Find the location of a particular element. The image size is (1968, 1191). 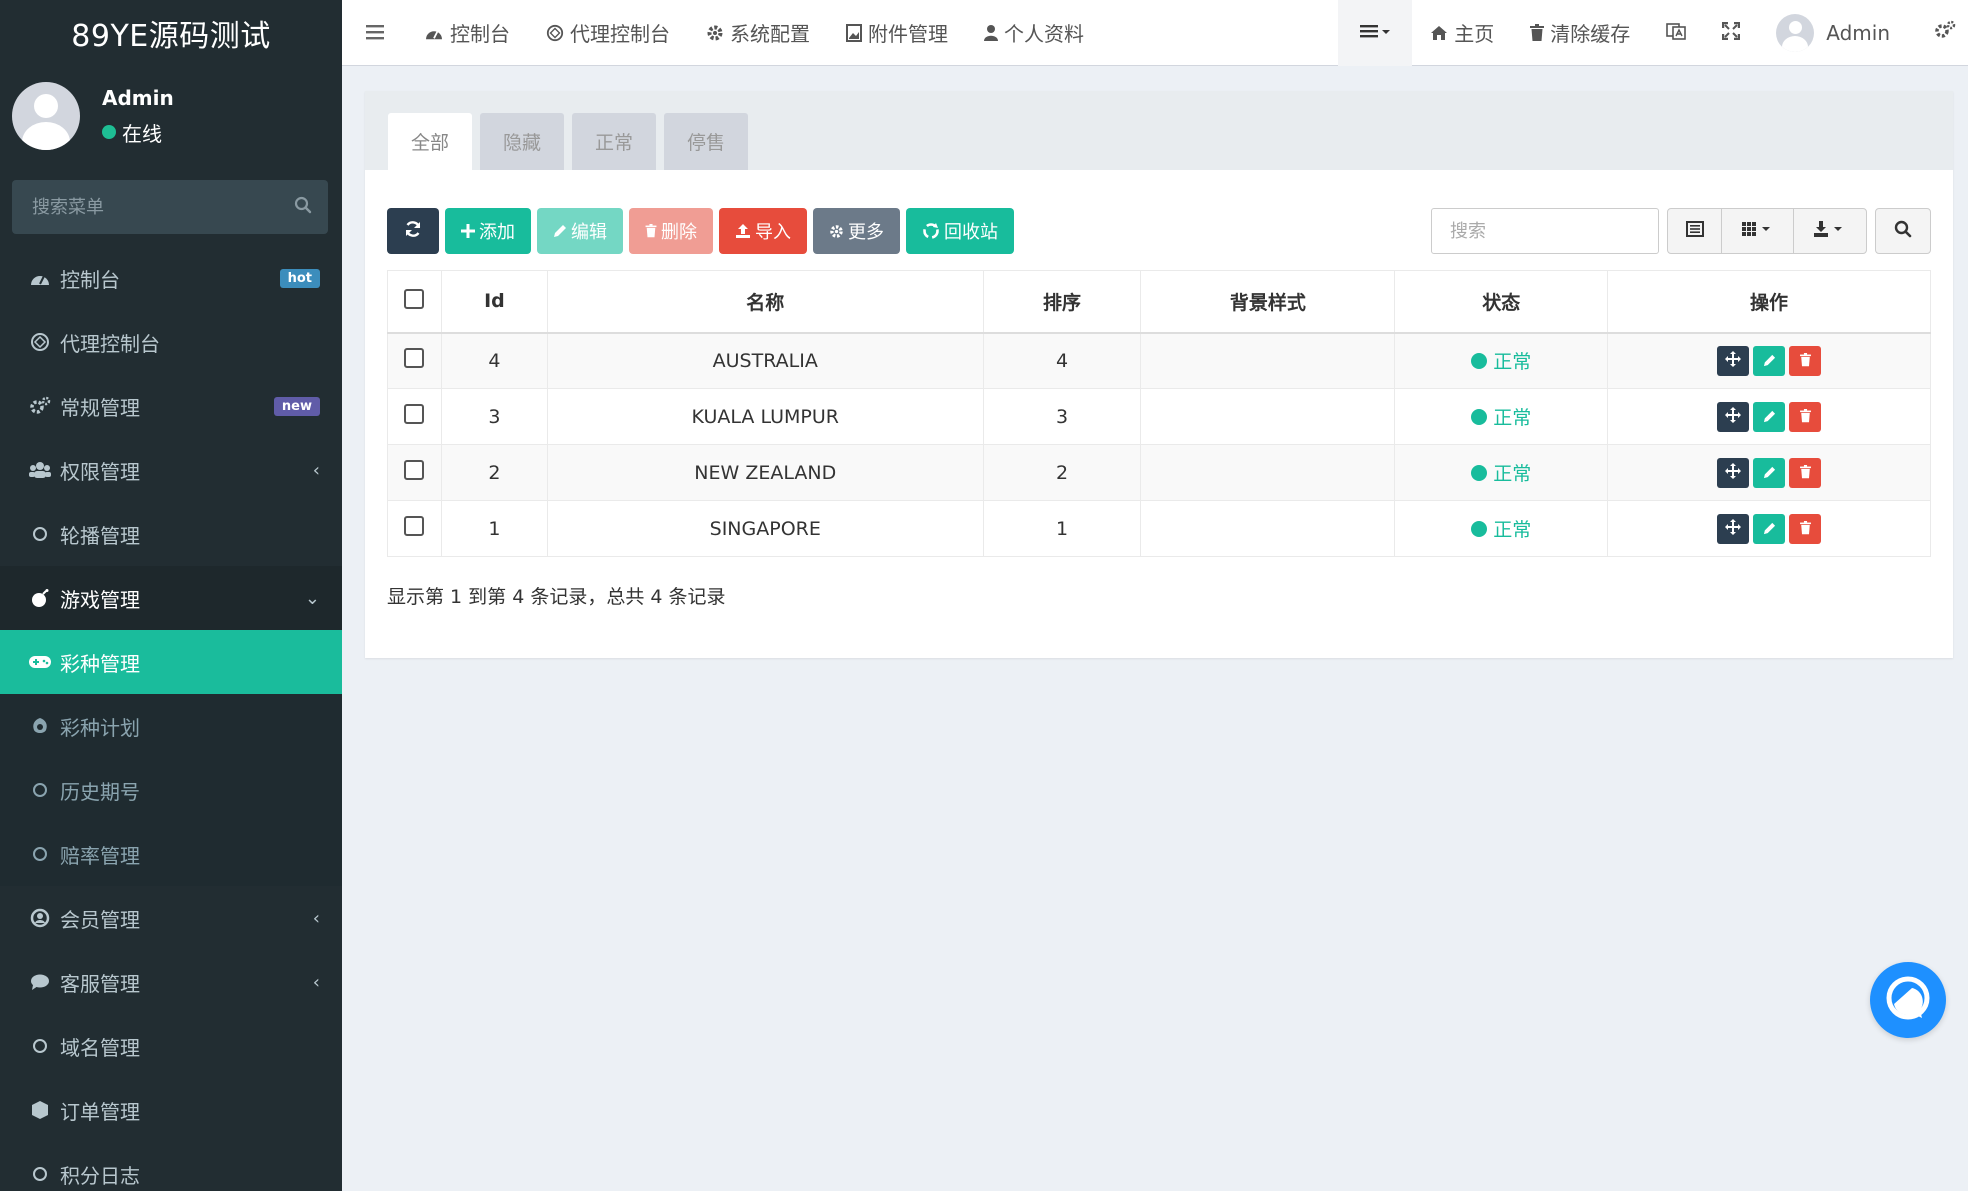

chevron-down-icon: ⌄ is located at coordinates (312, 598).